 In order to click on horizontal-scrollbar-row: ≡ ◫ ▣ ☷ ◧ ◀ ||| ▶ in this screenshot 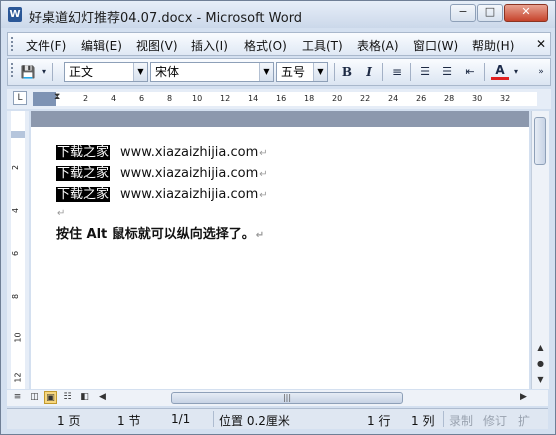, I will do `click(277, 398)`.